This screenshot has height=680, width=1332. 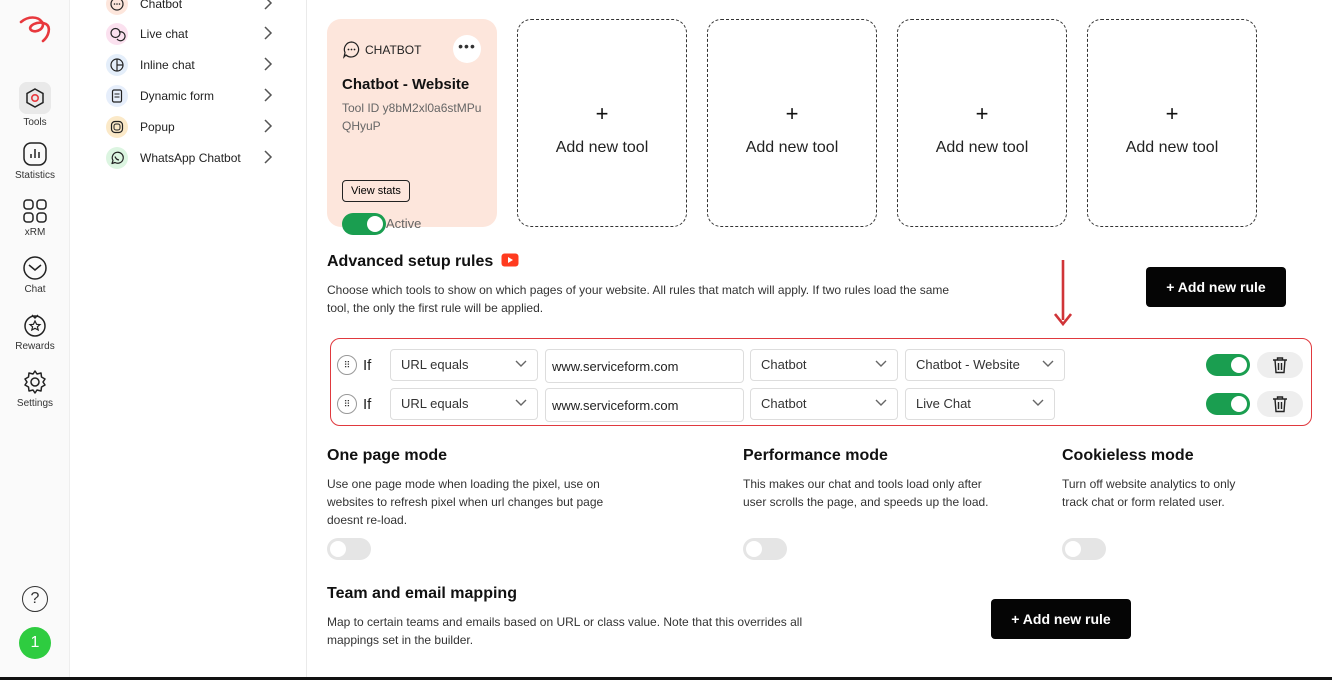 I want to click on chat-icon, so click(x=35, y=268).